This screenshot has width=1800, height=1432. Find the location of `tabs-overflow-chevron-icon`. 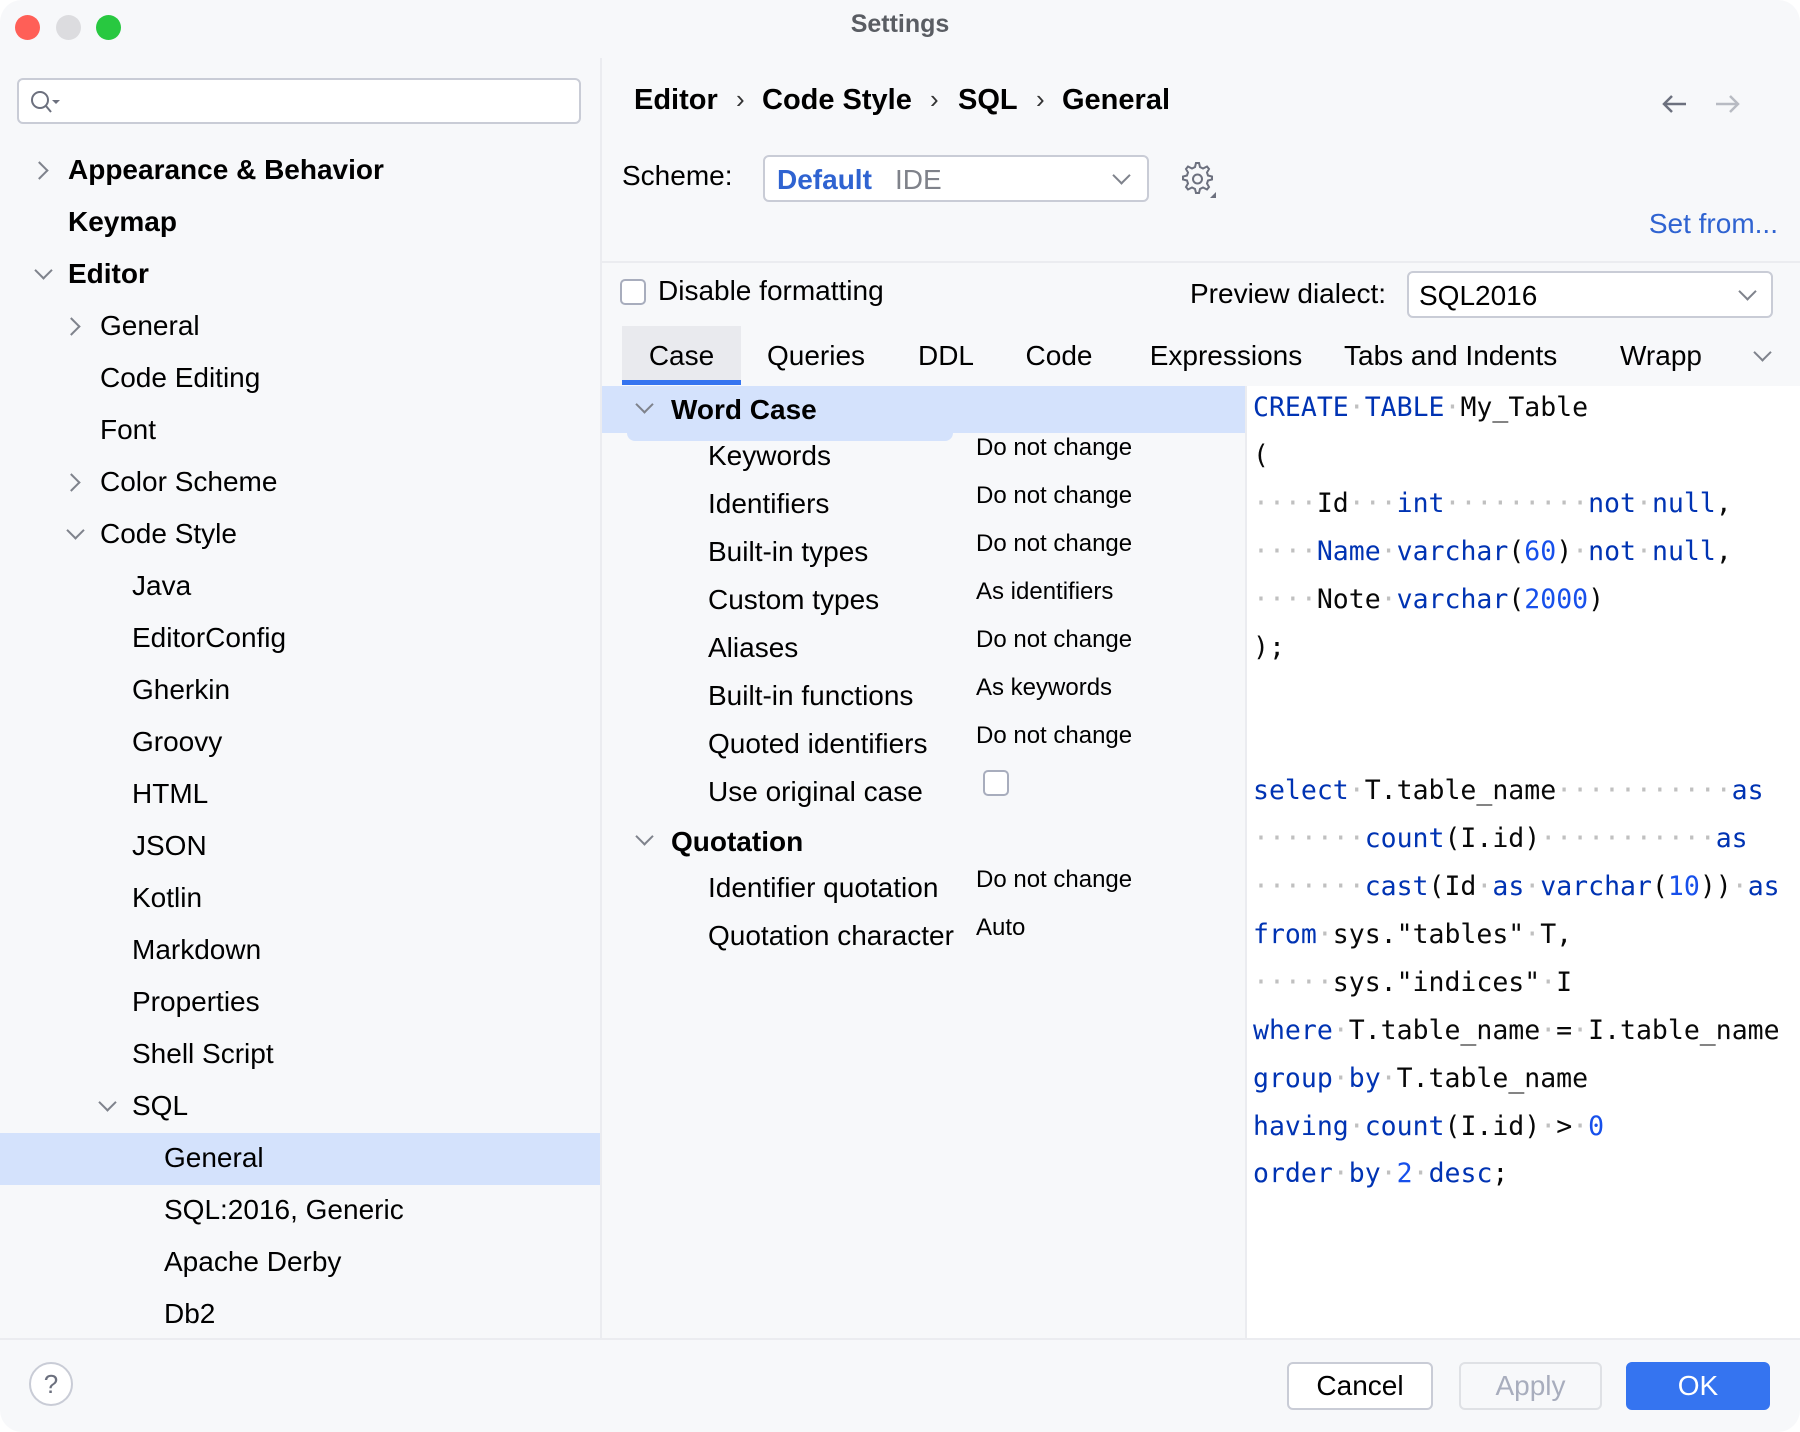

tabs-overflow-chevron-icon is located at coordinates (1762, 352).